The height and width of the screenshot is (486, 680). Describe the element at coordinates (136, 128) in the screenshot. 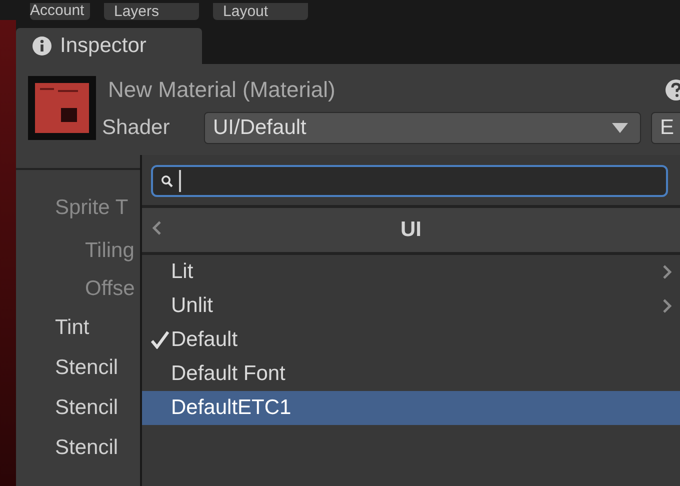

I see `shader-label: Shader` at that location.